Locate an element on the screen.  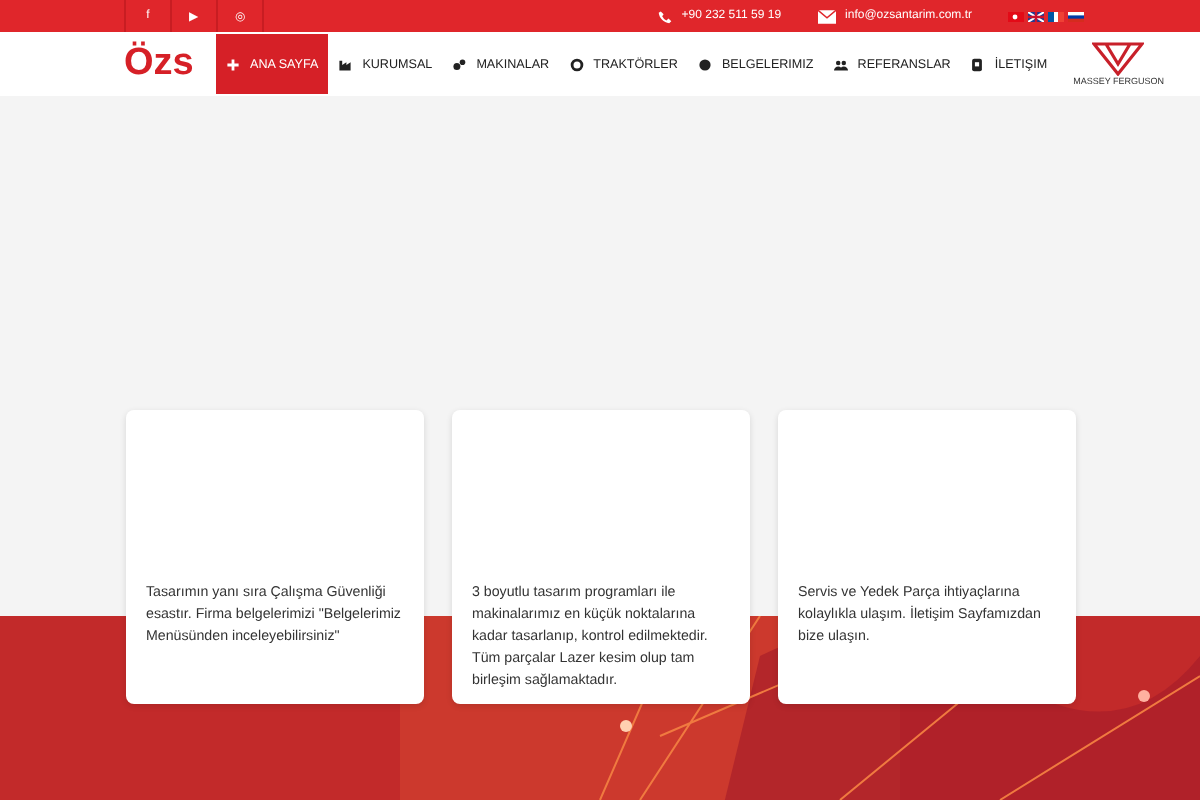
logo: Özs is located at coordinates (170, 64).